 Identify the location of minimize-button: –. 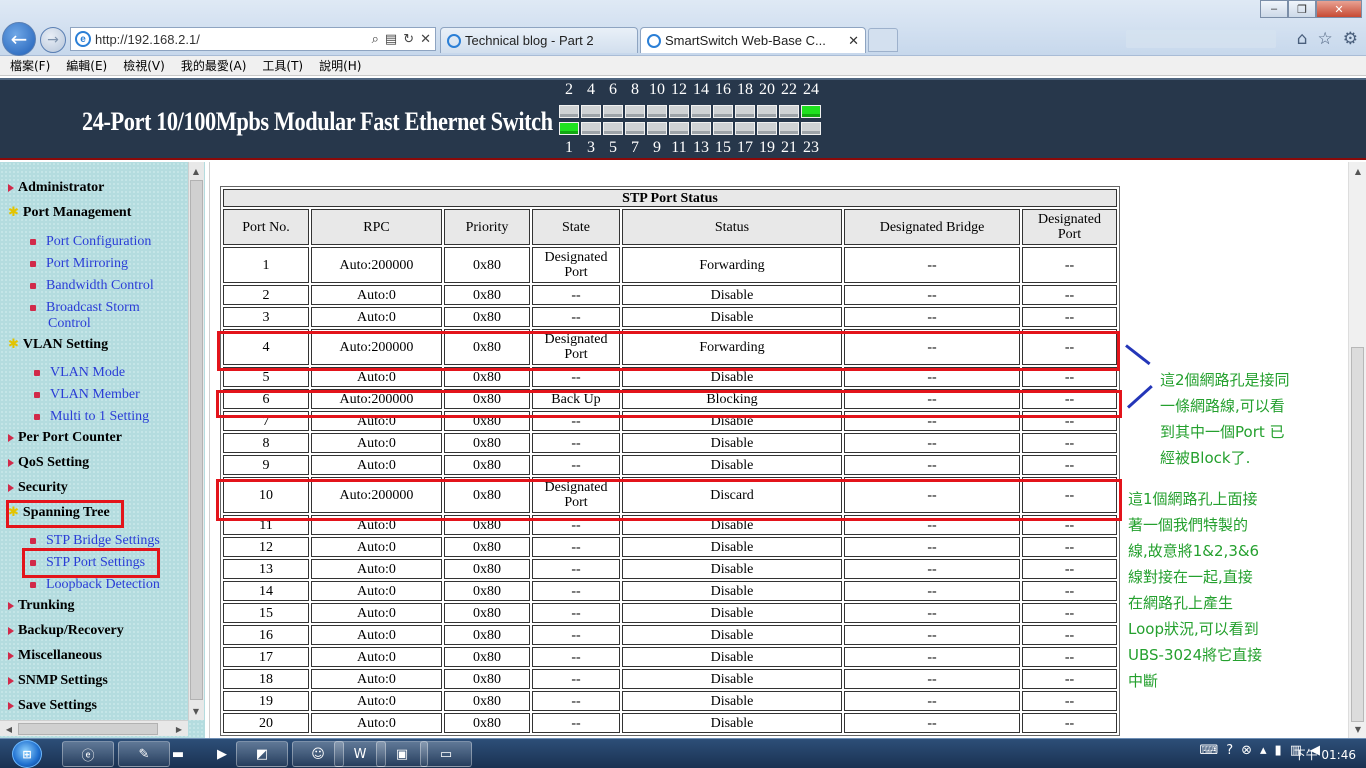
(1274, 9).